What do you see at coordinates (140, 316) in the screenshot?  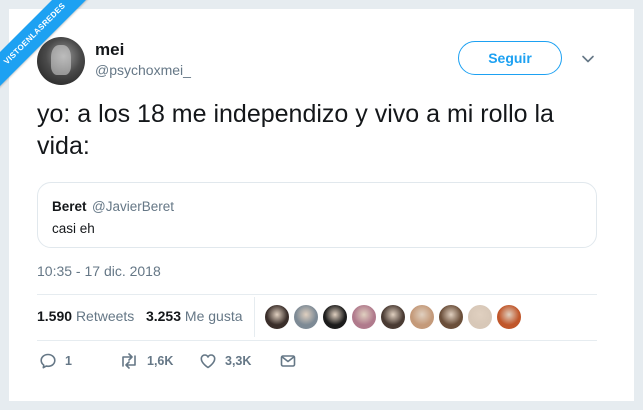 I see `engagement-stats: 1.590 Retweets 3.253 Me gusta` at bounding box center [140, 316].